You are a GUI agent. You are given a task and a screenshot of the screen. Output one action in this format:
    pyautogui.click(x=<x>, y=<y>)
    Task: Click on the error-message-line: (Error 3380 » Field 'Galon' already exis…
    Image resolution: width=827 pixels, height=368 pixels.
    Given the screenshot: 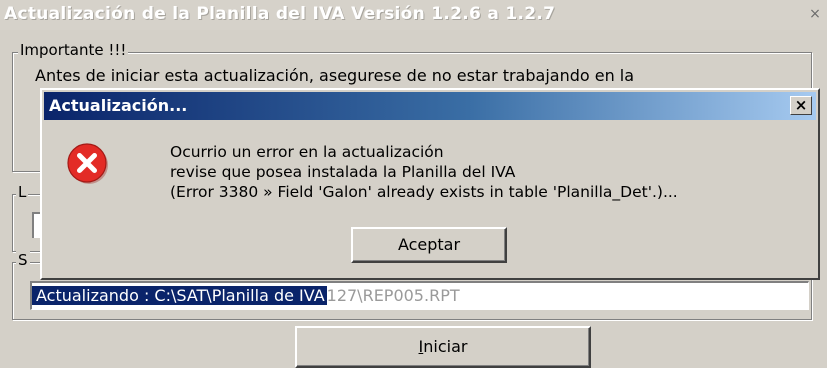 What is the action you would take?
    pyautogui.click(x=424, y=192)
    